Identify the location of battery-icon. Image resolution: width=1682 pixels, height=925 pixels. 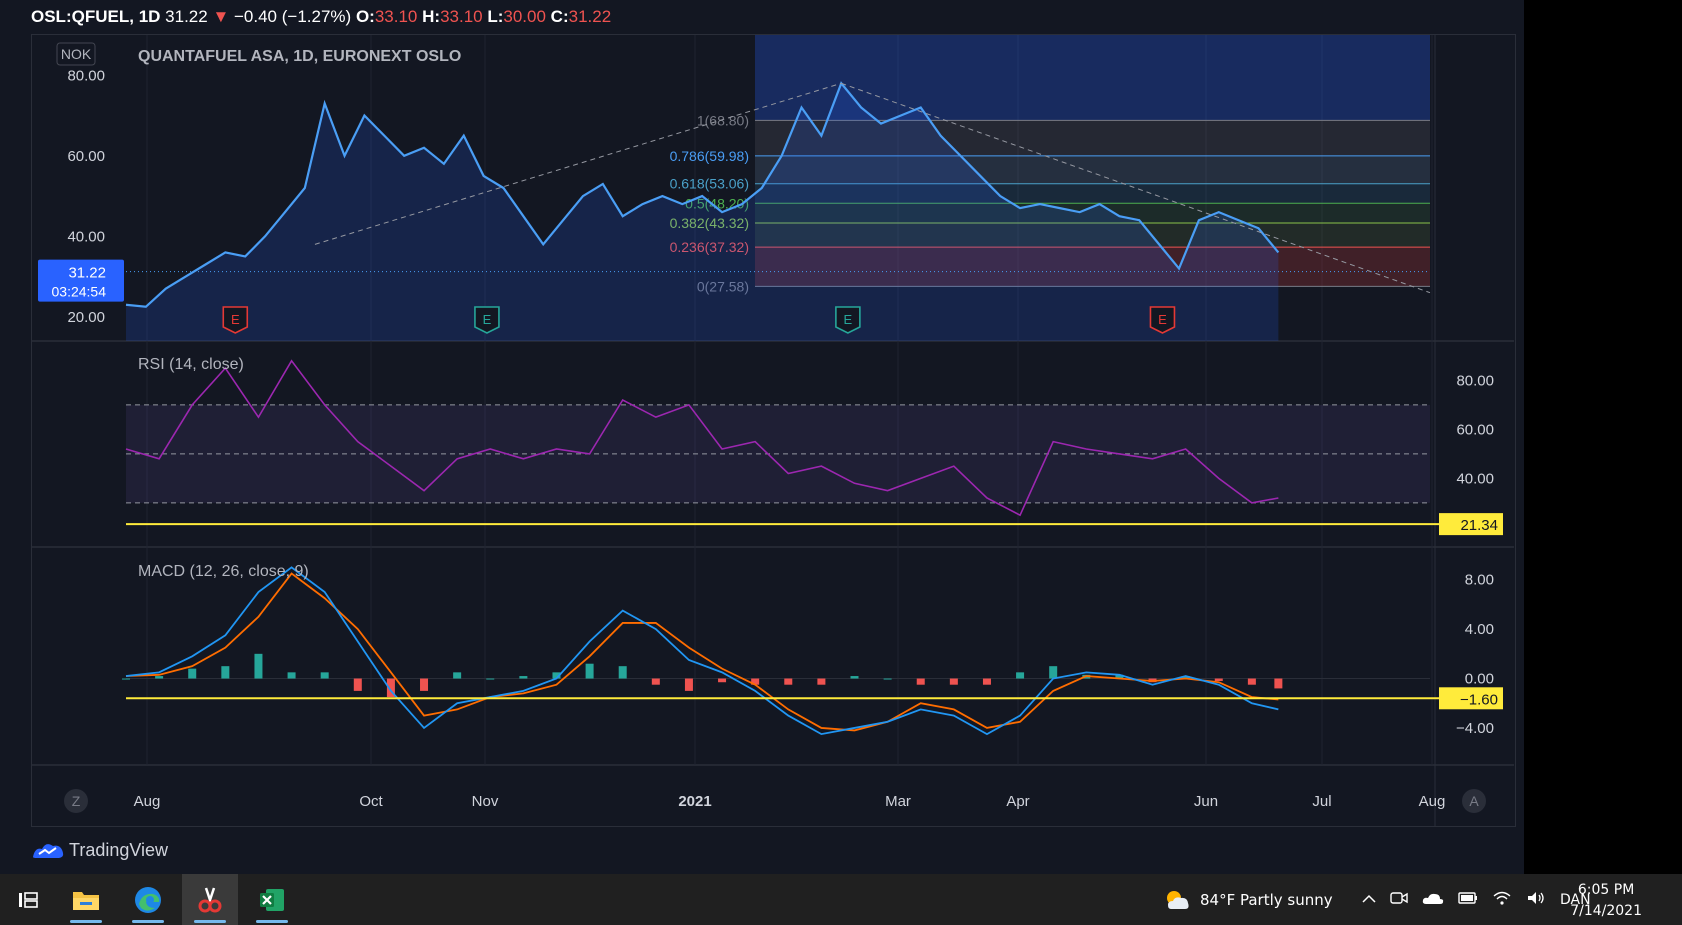
(1468, 900).